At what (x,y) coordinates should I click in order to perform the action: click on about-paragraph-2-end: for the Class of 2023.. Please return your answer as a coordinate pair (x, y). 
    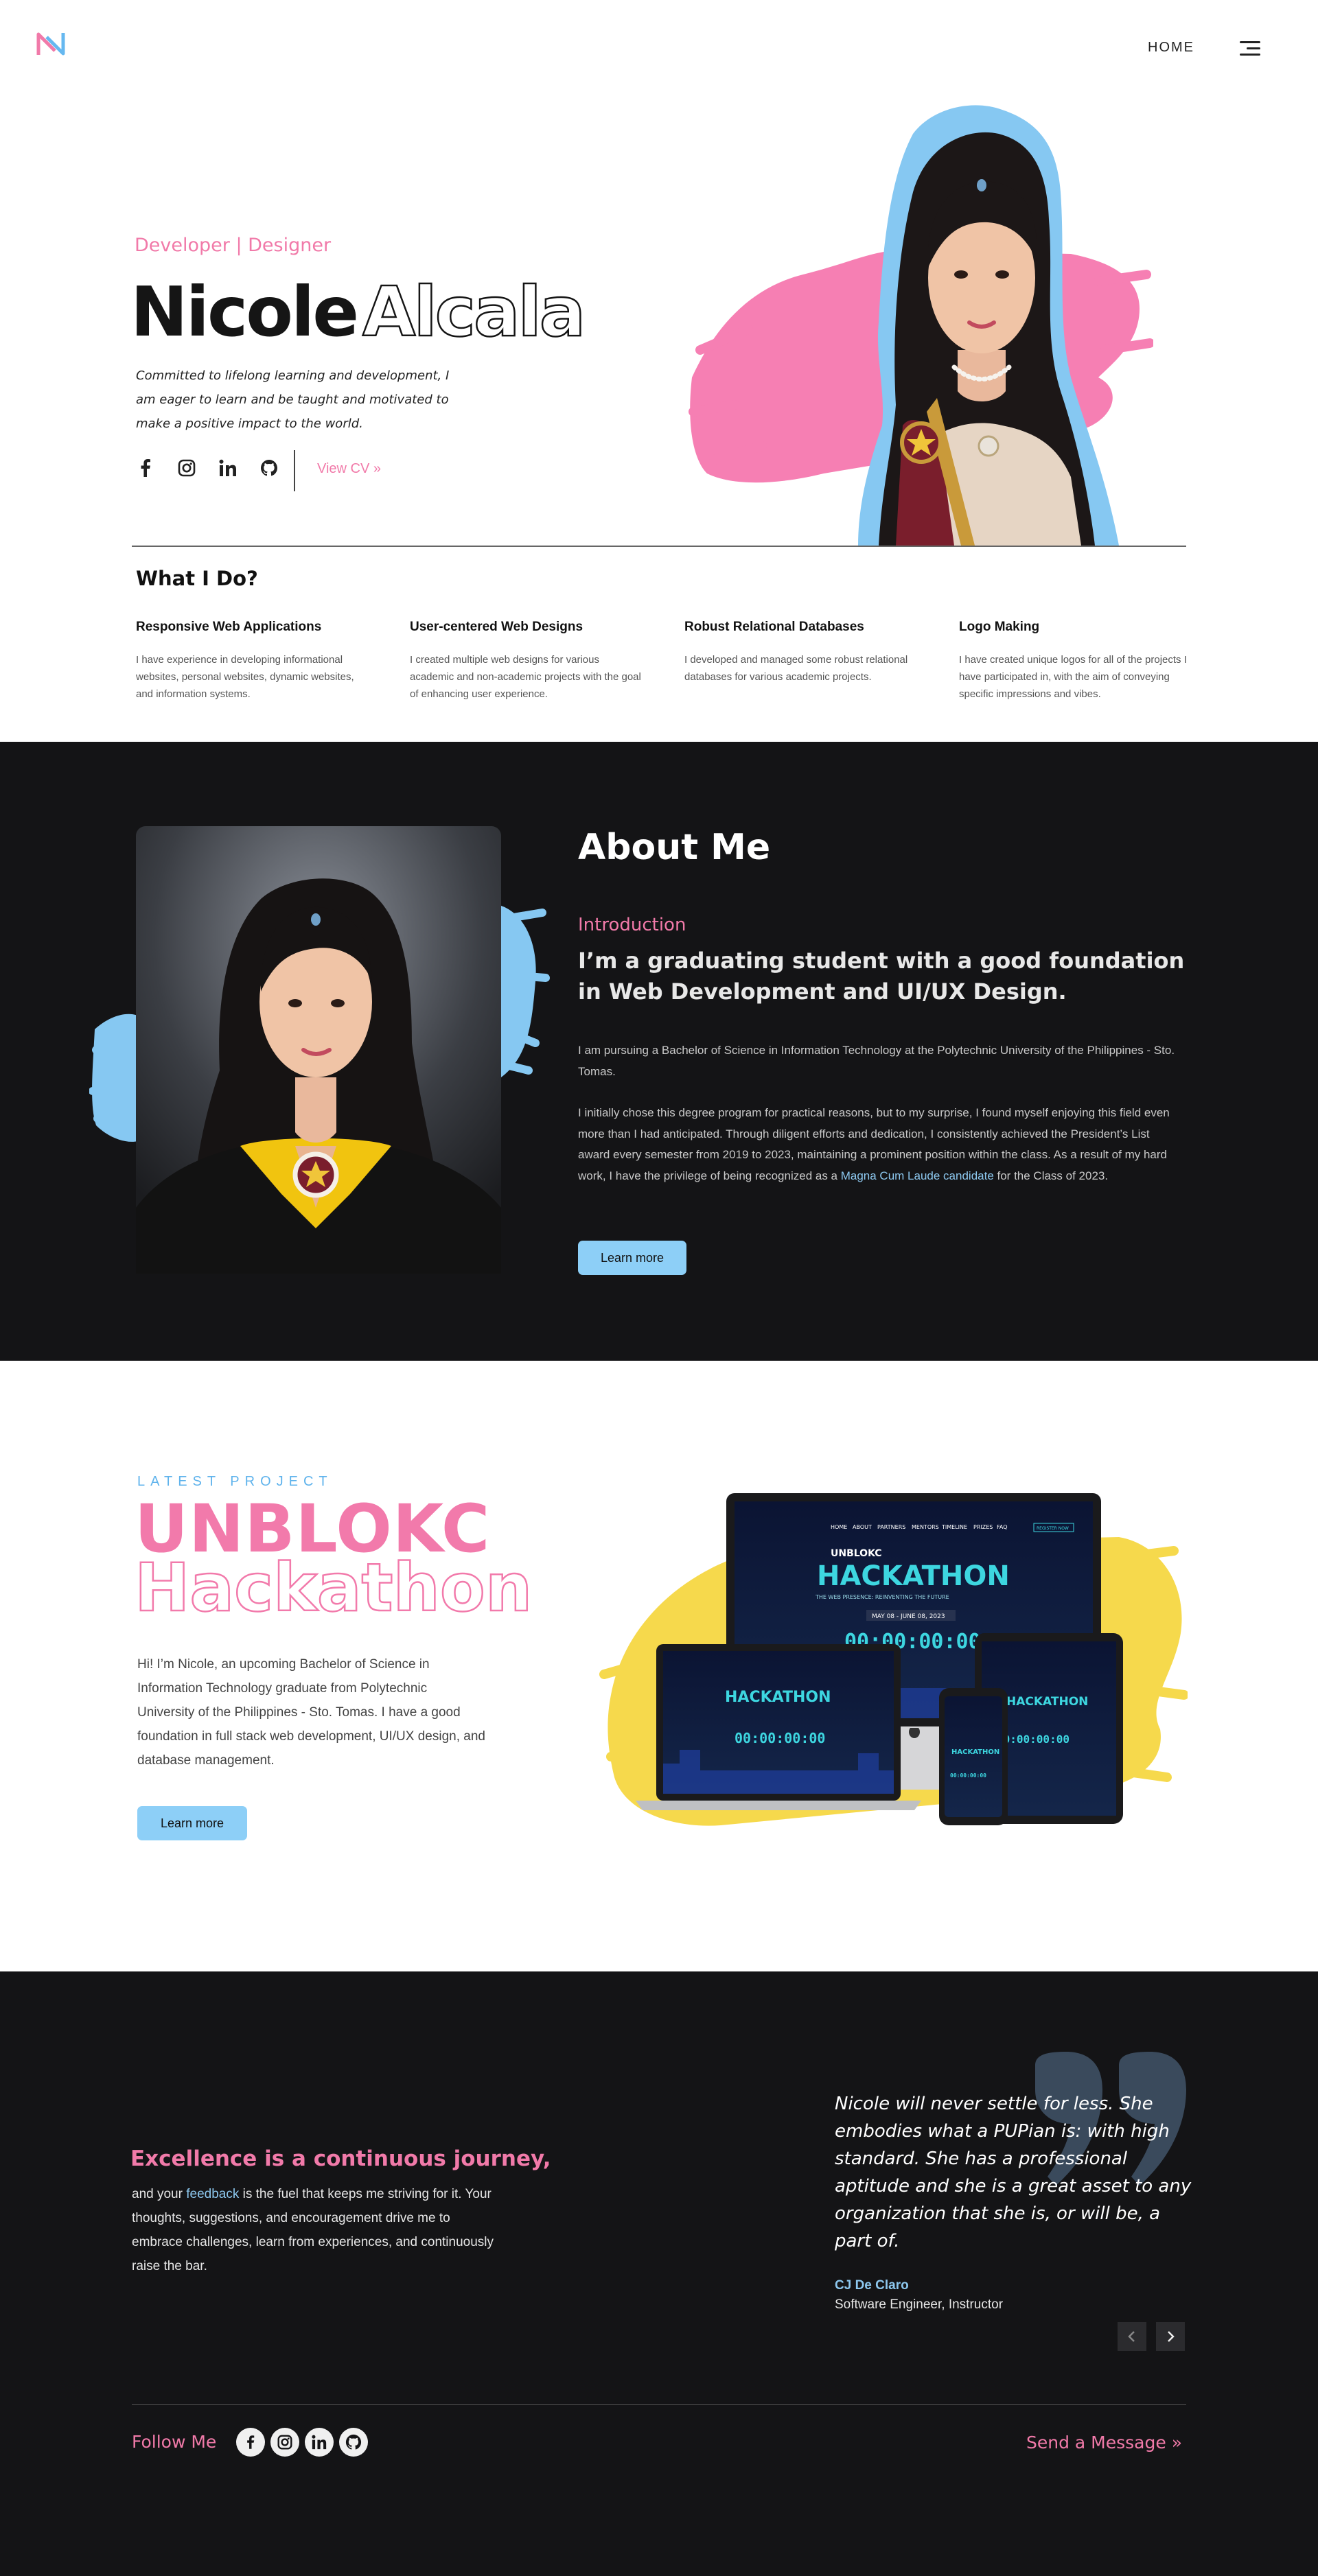
    Looking at the image, I should click on (1051, 1175).